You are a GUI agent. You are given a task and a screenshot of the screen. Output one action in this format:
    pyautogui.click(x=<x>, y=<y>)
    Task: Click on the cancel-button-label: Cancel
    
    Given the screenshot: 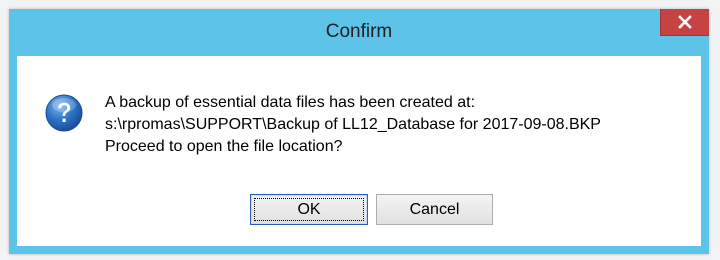 What is the action you would take?
    pyautogui.click(x=434, y=209)
    